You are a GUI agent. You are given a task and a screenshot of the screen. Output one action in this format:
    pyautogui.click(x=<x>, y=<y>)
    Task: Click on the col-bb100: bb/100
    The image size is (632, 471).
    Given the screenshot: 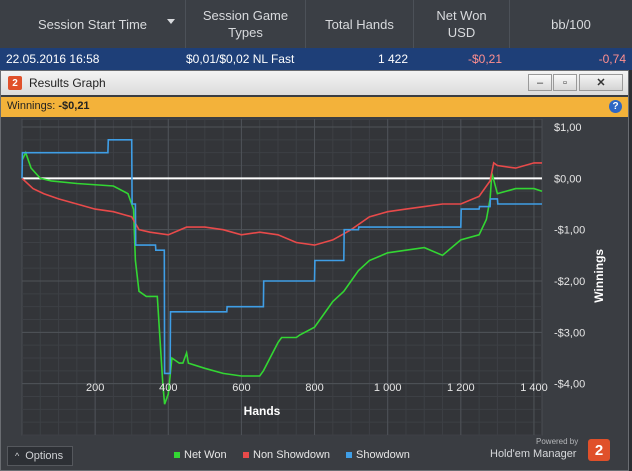 What is the action you would take?
    pyautogui.click(x=571, y=24)
    